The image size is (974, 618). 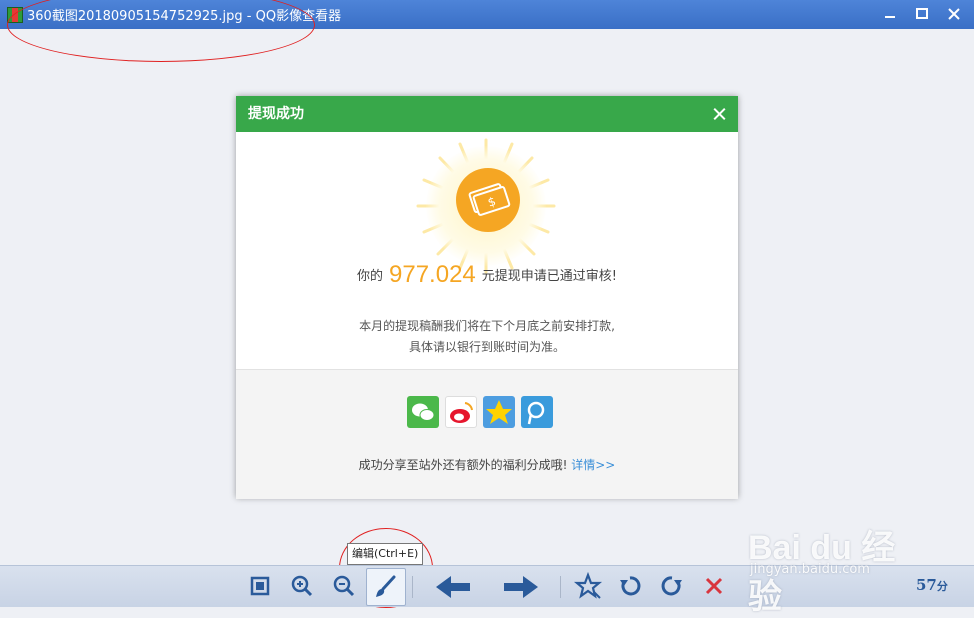 What do you see at coordinates (499, 412) in the screenshot?
I see `qzone-icon` at bounding box center [499, 412].